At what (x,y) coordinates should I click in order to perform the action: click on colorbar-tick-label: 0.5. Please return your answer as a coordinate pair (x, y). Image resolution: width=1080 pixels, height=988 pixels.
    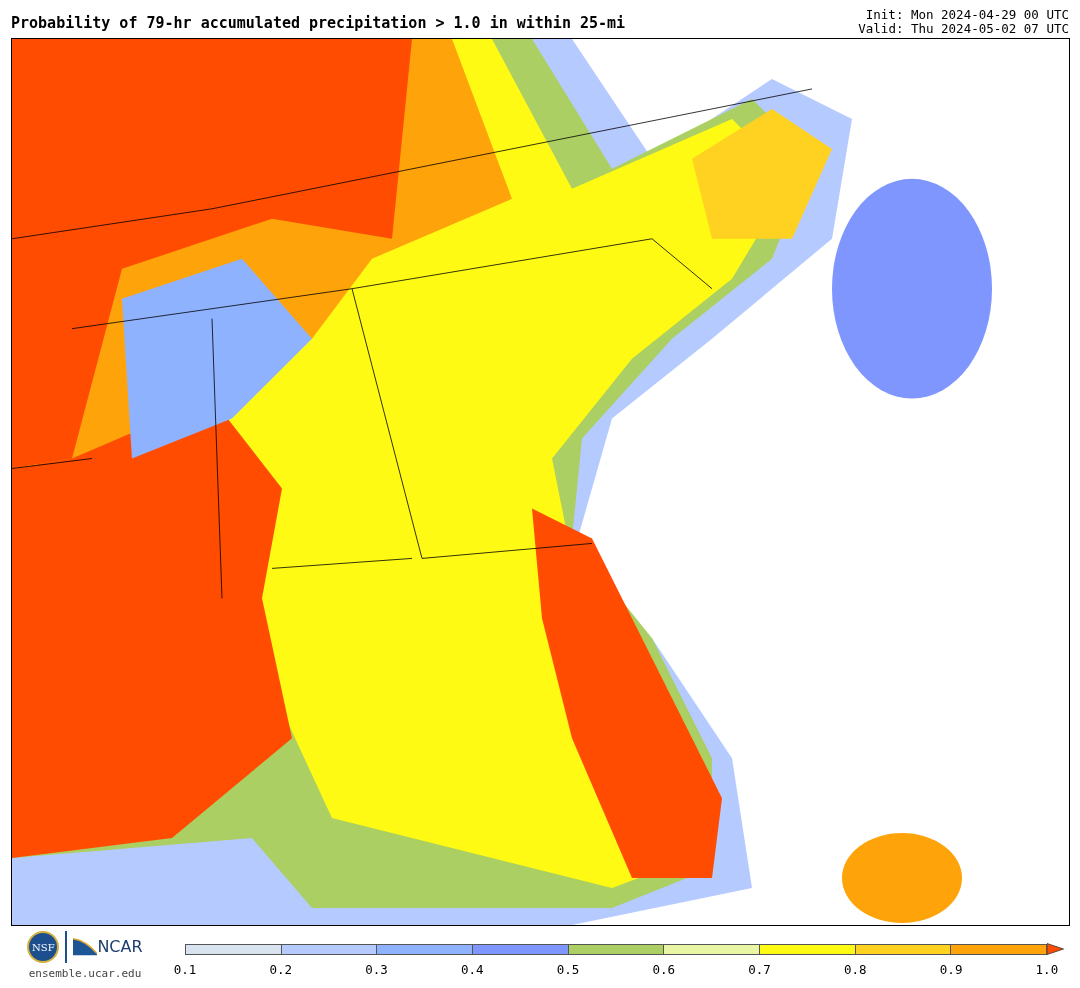
    Looking at the image, I should click on (568, 969).